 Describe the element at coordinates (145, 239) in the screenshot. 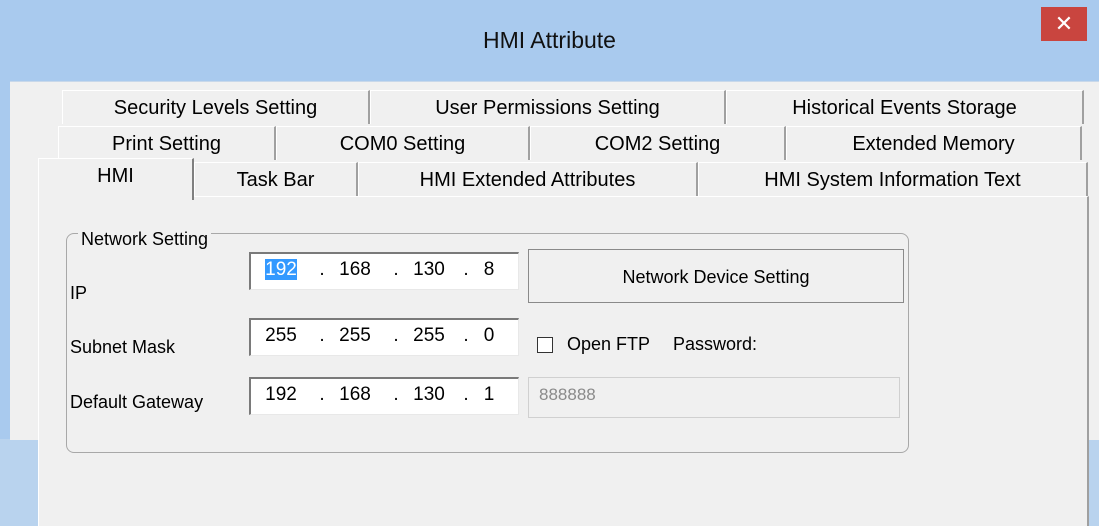

I see `network-setting-title: Network Setting` at that location.